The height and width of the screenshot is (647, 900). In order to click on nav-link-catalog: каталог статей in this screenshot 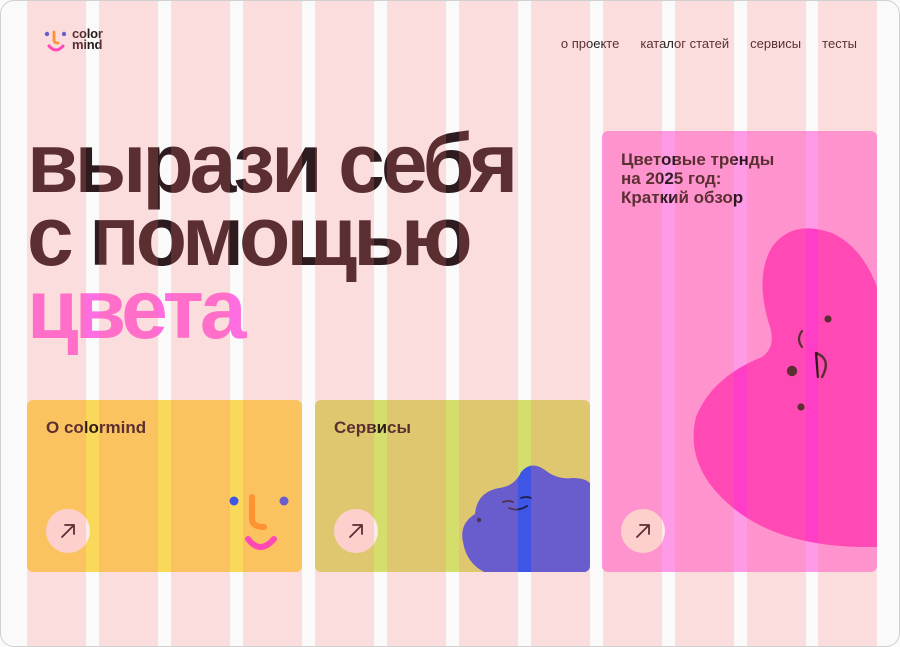, I will do `click(684, 43)`.